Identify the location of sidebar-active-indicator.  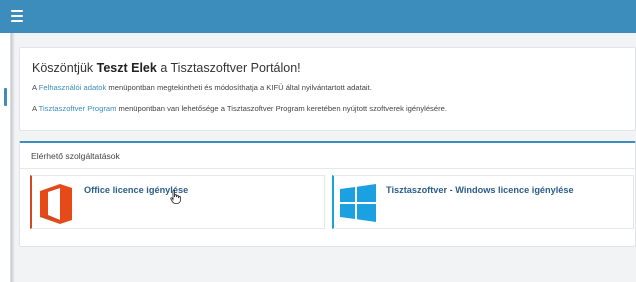
(5, 97).